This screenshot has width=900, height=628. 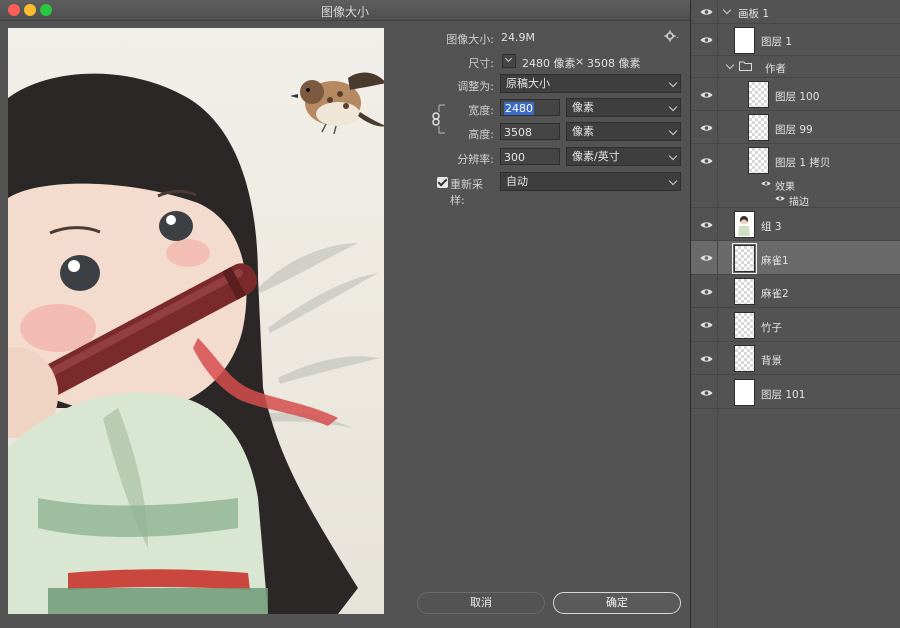 I want to click on layer-row: 图层 1 拷贝 效果 描边, so click(x=795, y=176).